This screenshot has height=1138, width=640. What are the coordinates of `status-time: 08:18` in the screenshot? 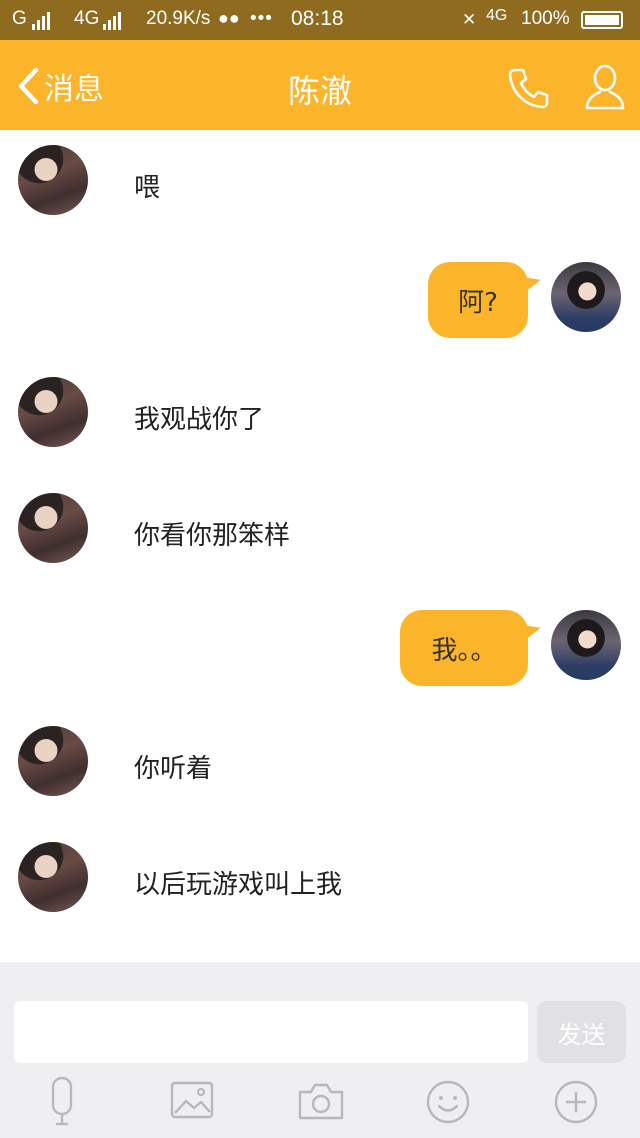 It's located at (317, 18).